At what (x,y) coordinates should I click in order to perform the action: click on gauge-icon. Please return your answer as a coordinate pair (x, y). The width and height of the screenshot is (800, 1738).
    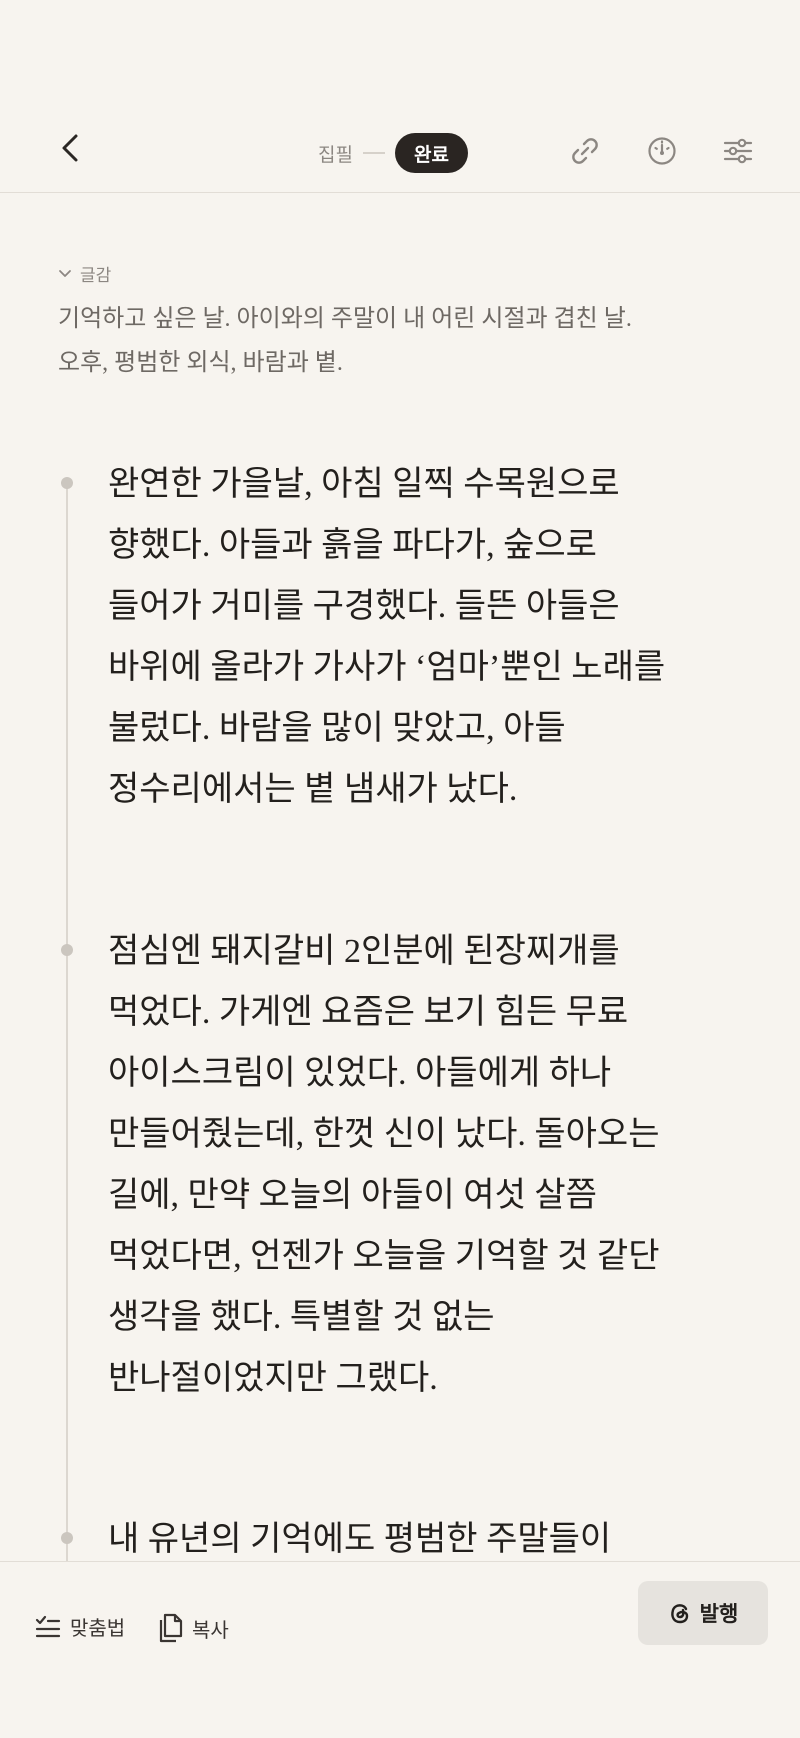
    Looking at the image, I should click on (662, 151).